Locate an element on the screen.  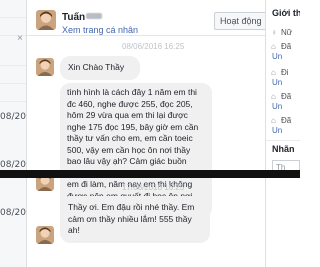
message-timestamp: 17/08/2016 16:25 is located at coordinates (153, 187).